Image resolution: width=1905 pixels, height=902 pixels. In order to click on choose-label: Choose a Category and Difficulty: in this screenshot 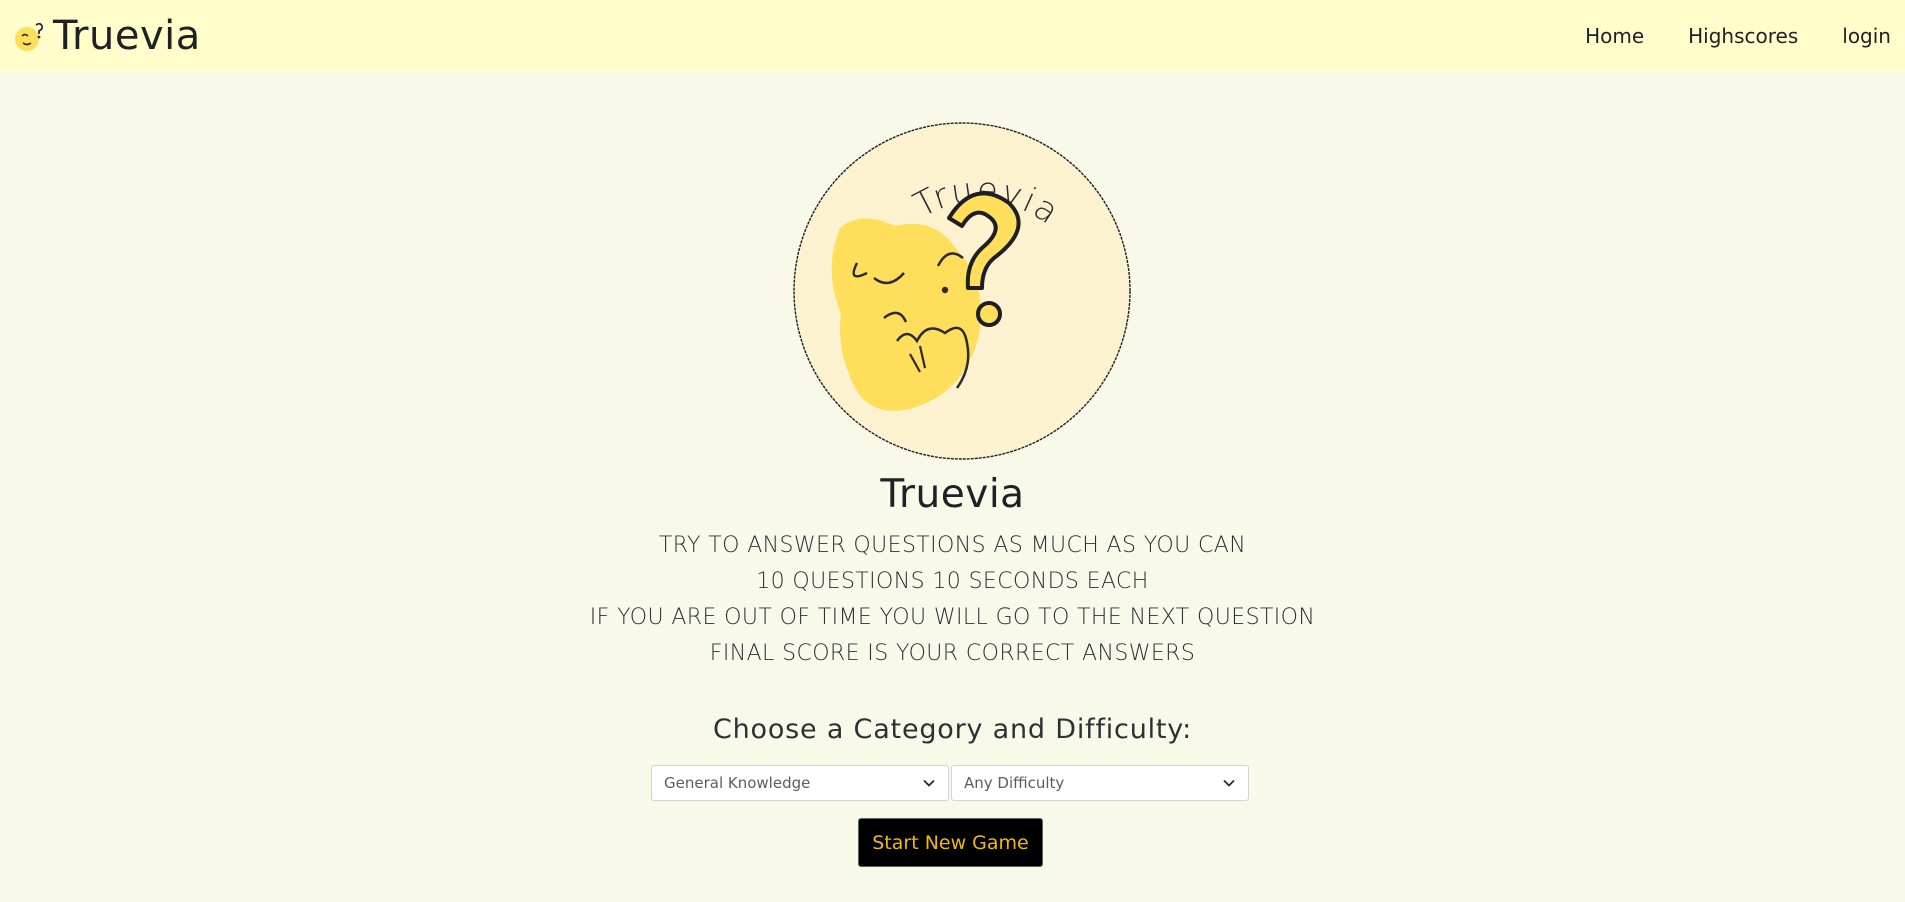, I will do `click(952, 729)`.